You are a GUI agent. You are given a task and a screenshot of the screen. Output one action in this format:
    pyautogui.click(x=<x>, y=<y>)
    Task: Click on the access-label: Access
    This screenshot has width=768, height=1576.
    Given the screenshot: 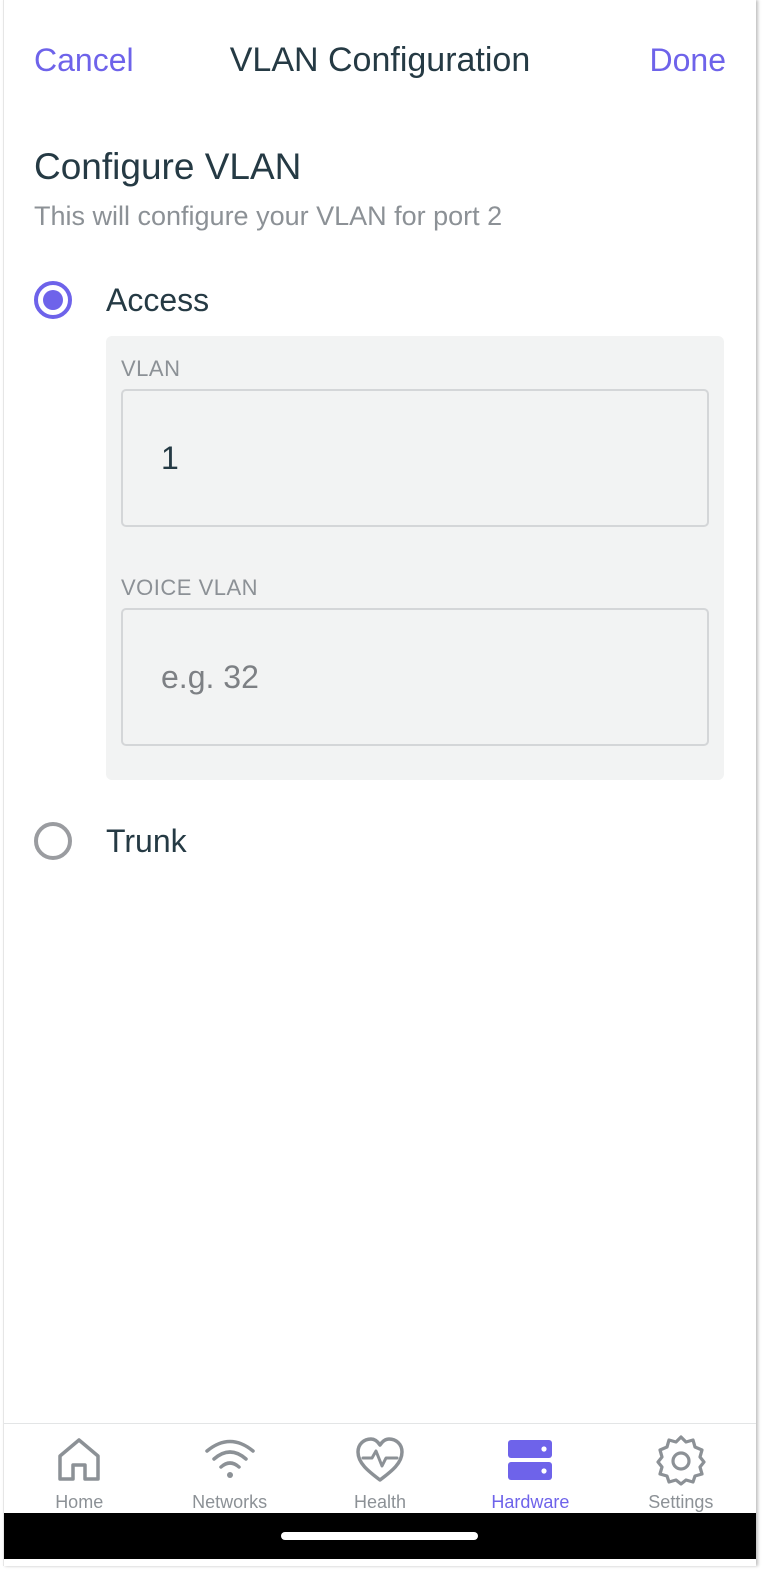 What is the action you would take?
    pyautogui.click(x=158, y=299)
    